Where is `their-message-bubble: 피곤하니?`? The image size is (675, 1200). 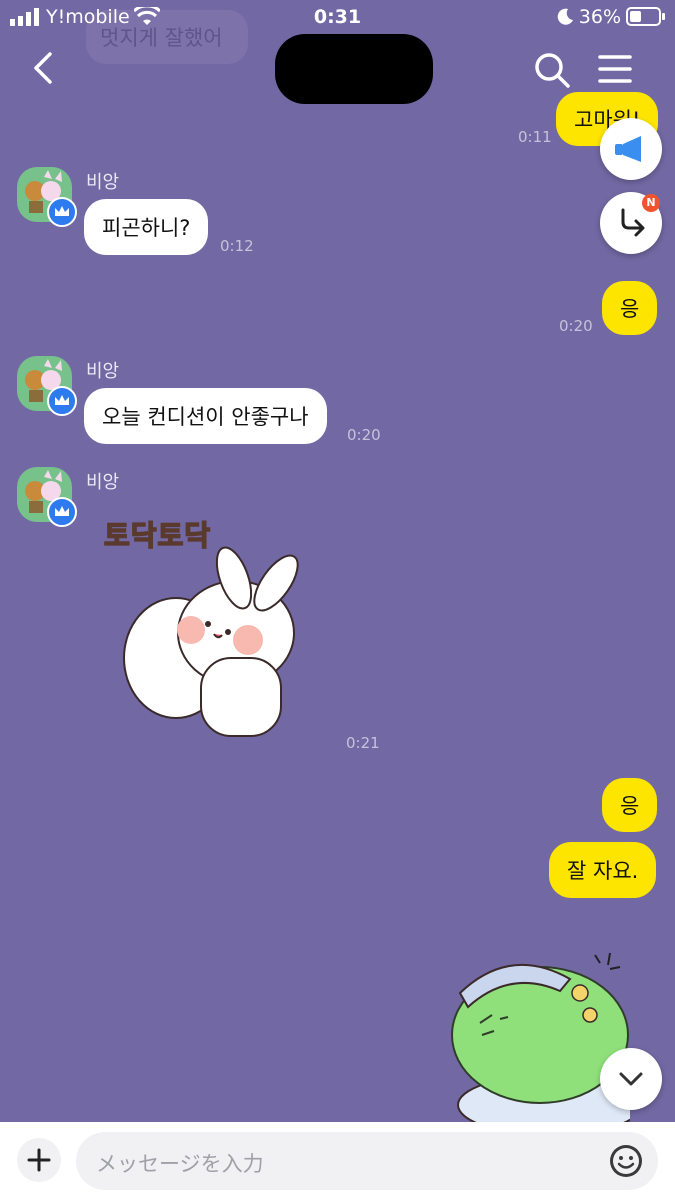 their-message-bubble: 피곤하니? is located at coordinates (146, 227).